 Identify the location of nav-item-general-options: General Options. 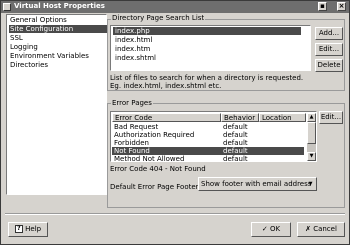
(58, 20).